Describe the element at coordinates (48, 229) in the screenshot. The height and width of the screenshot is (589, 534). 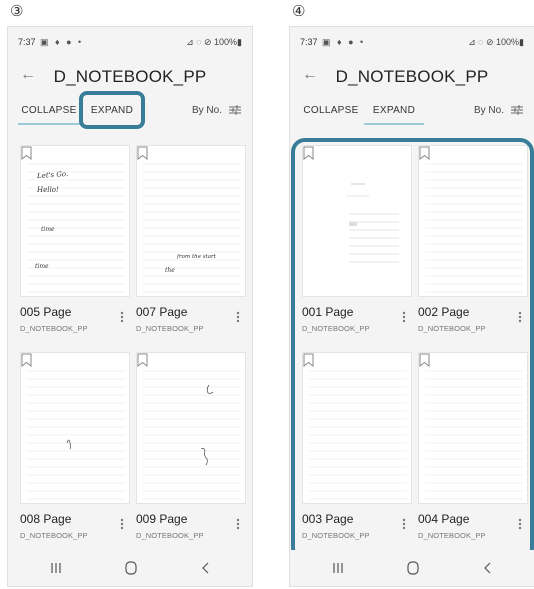
I see `handwriting-3: time` at that location.